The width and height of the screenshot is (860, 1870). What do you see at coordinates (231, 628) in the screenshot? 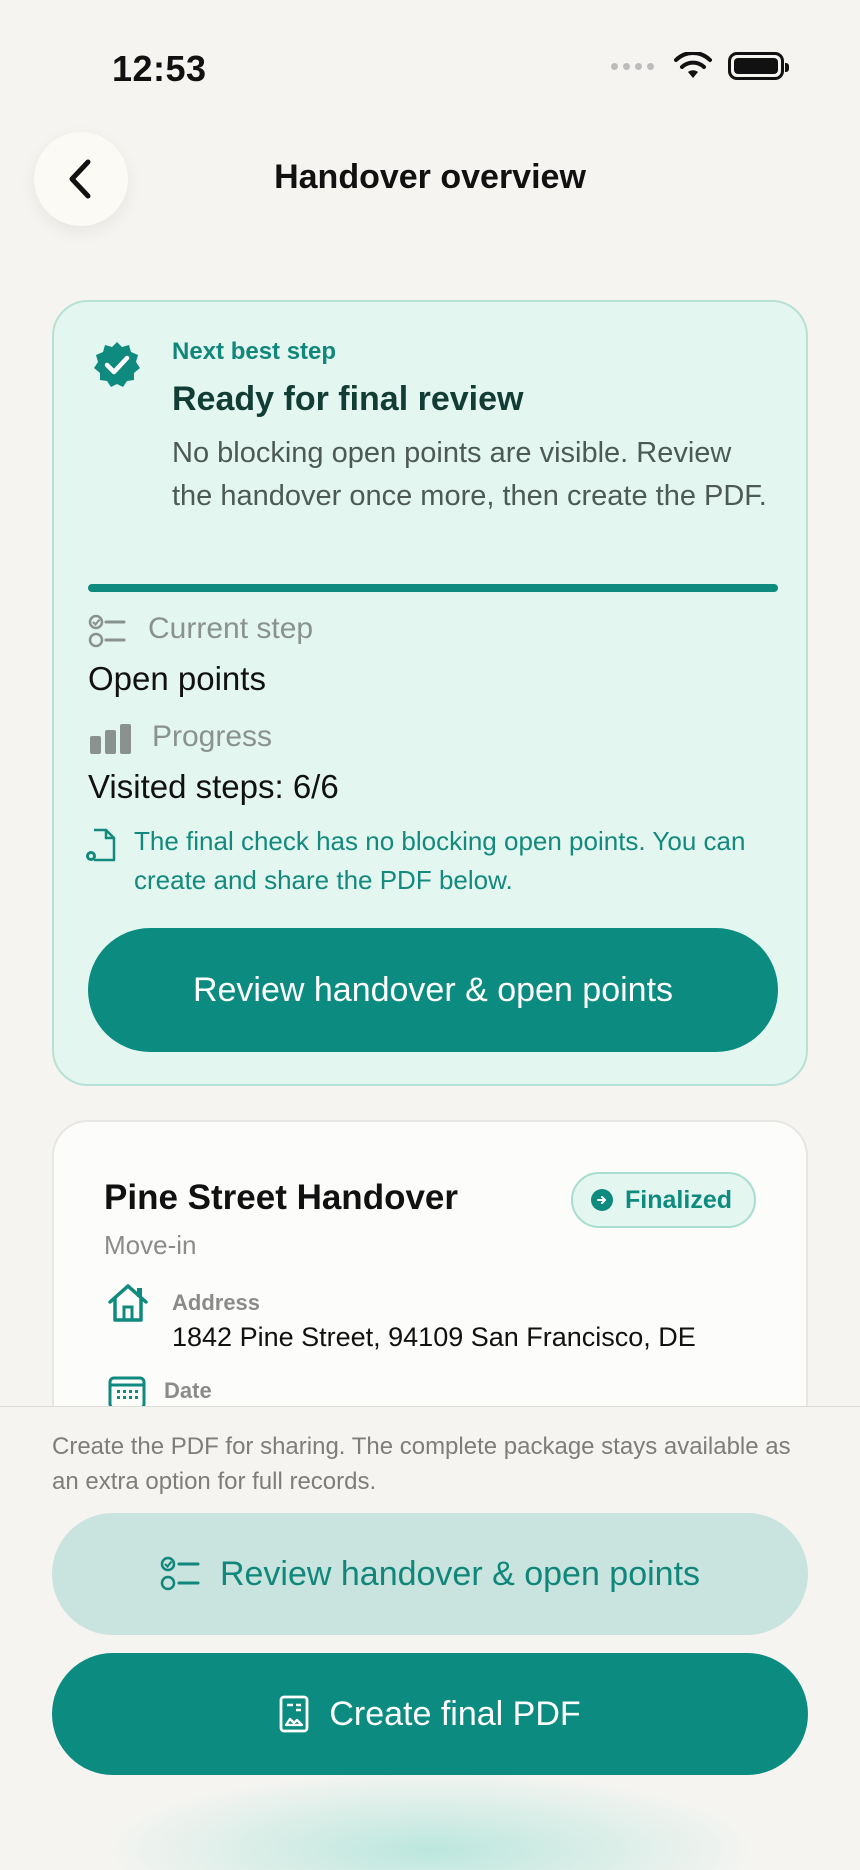
I see `current-step-label: Current step` at bounding box center [231, 628].